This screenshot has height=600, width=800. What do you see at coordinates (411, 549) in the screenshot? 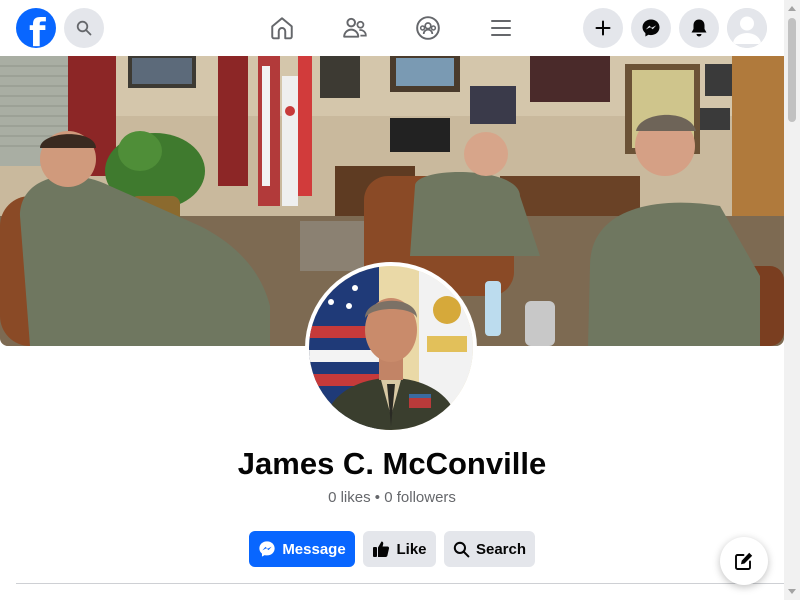
I see `like-button-label: Like` at bounding box center [411, 549].